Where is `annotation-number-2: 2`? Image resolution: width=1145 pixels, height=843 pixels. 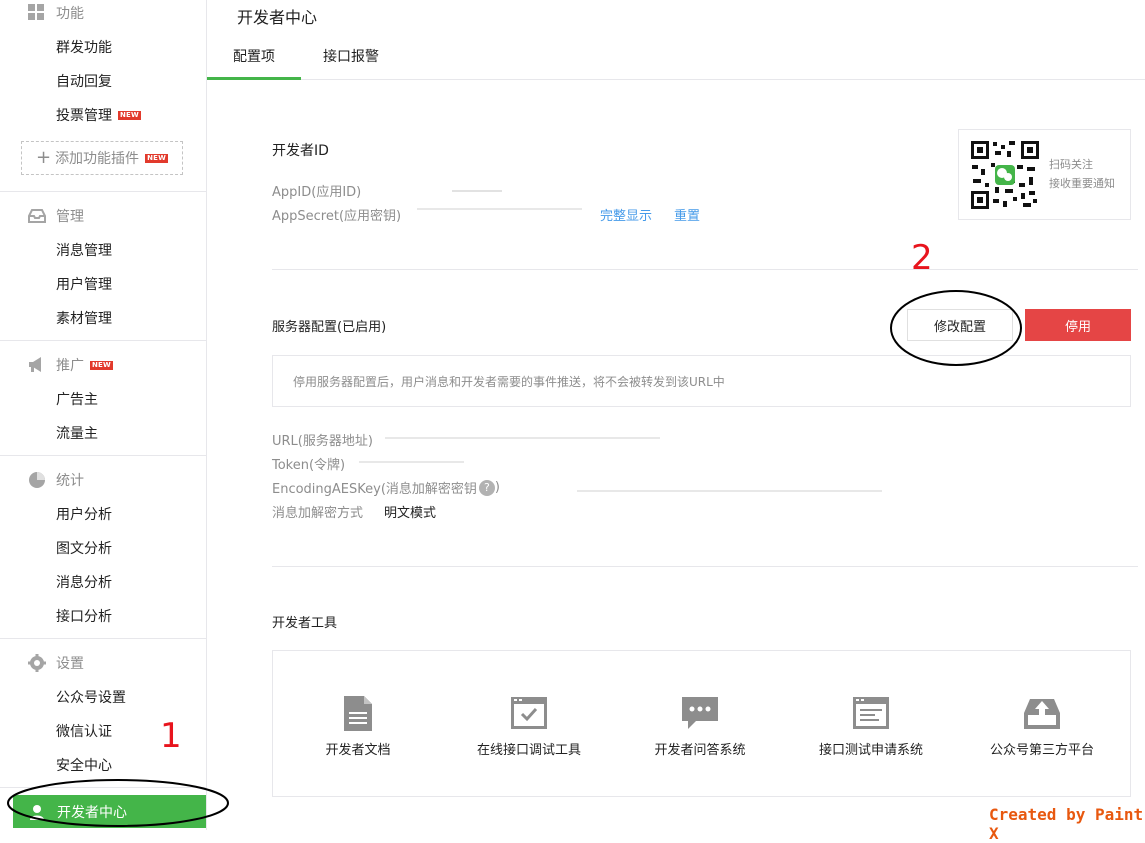 annotation-number-2: 2 is located at coordinates (922, 258).